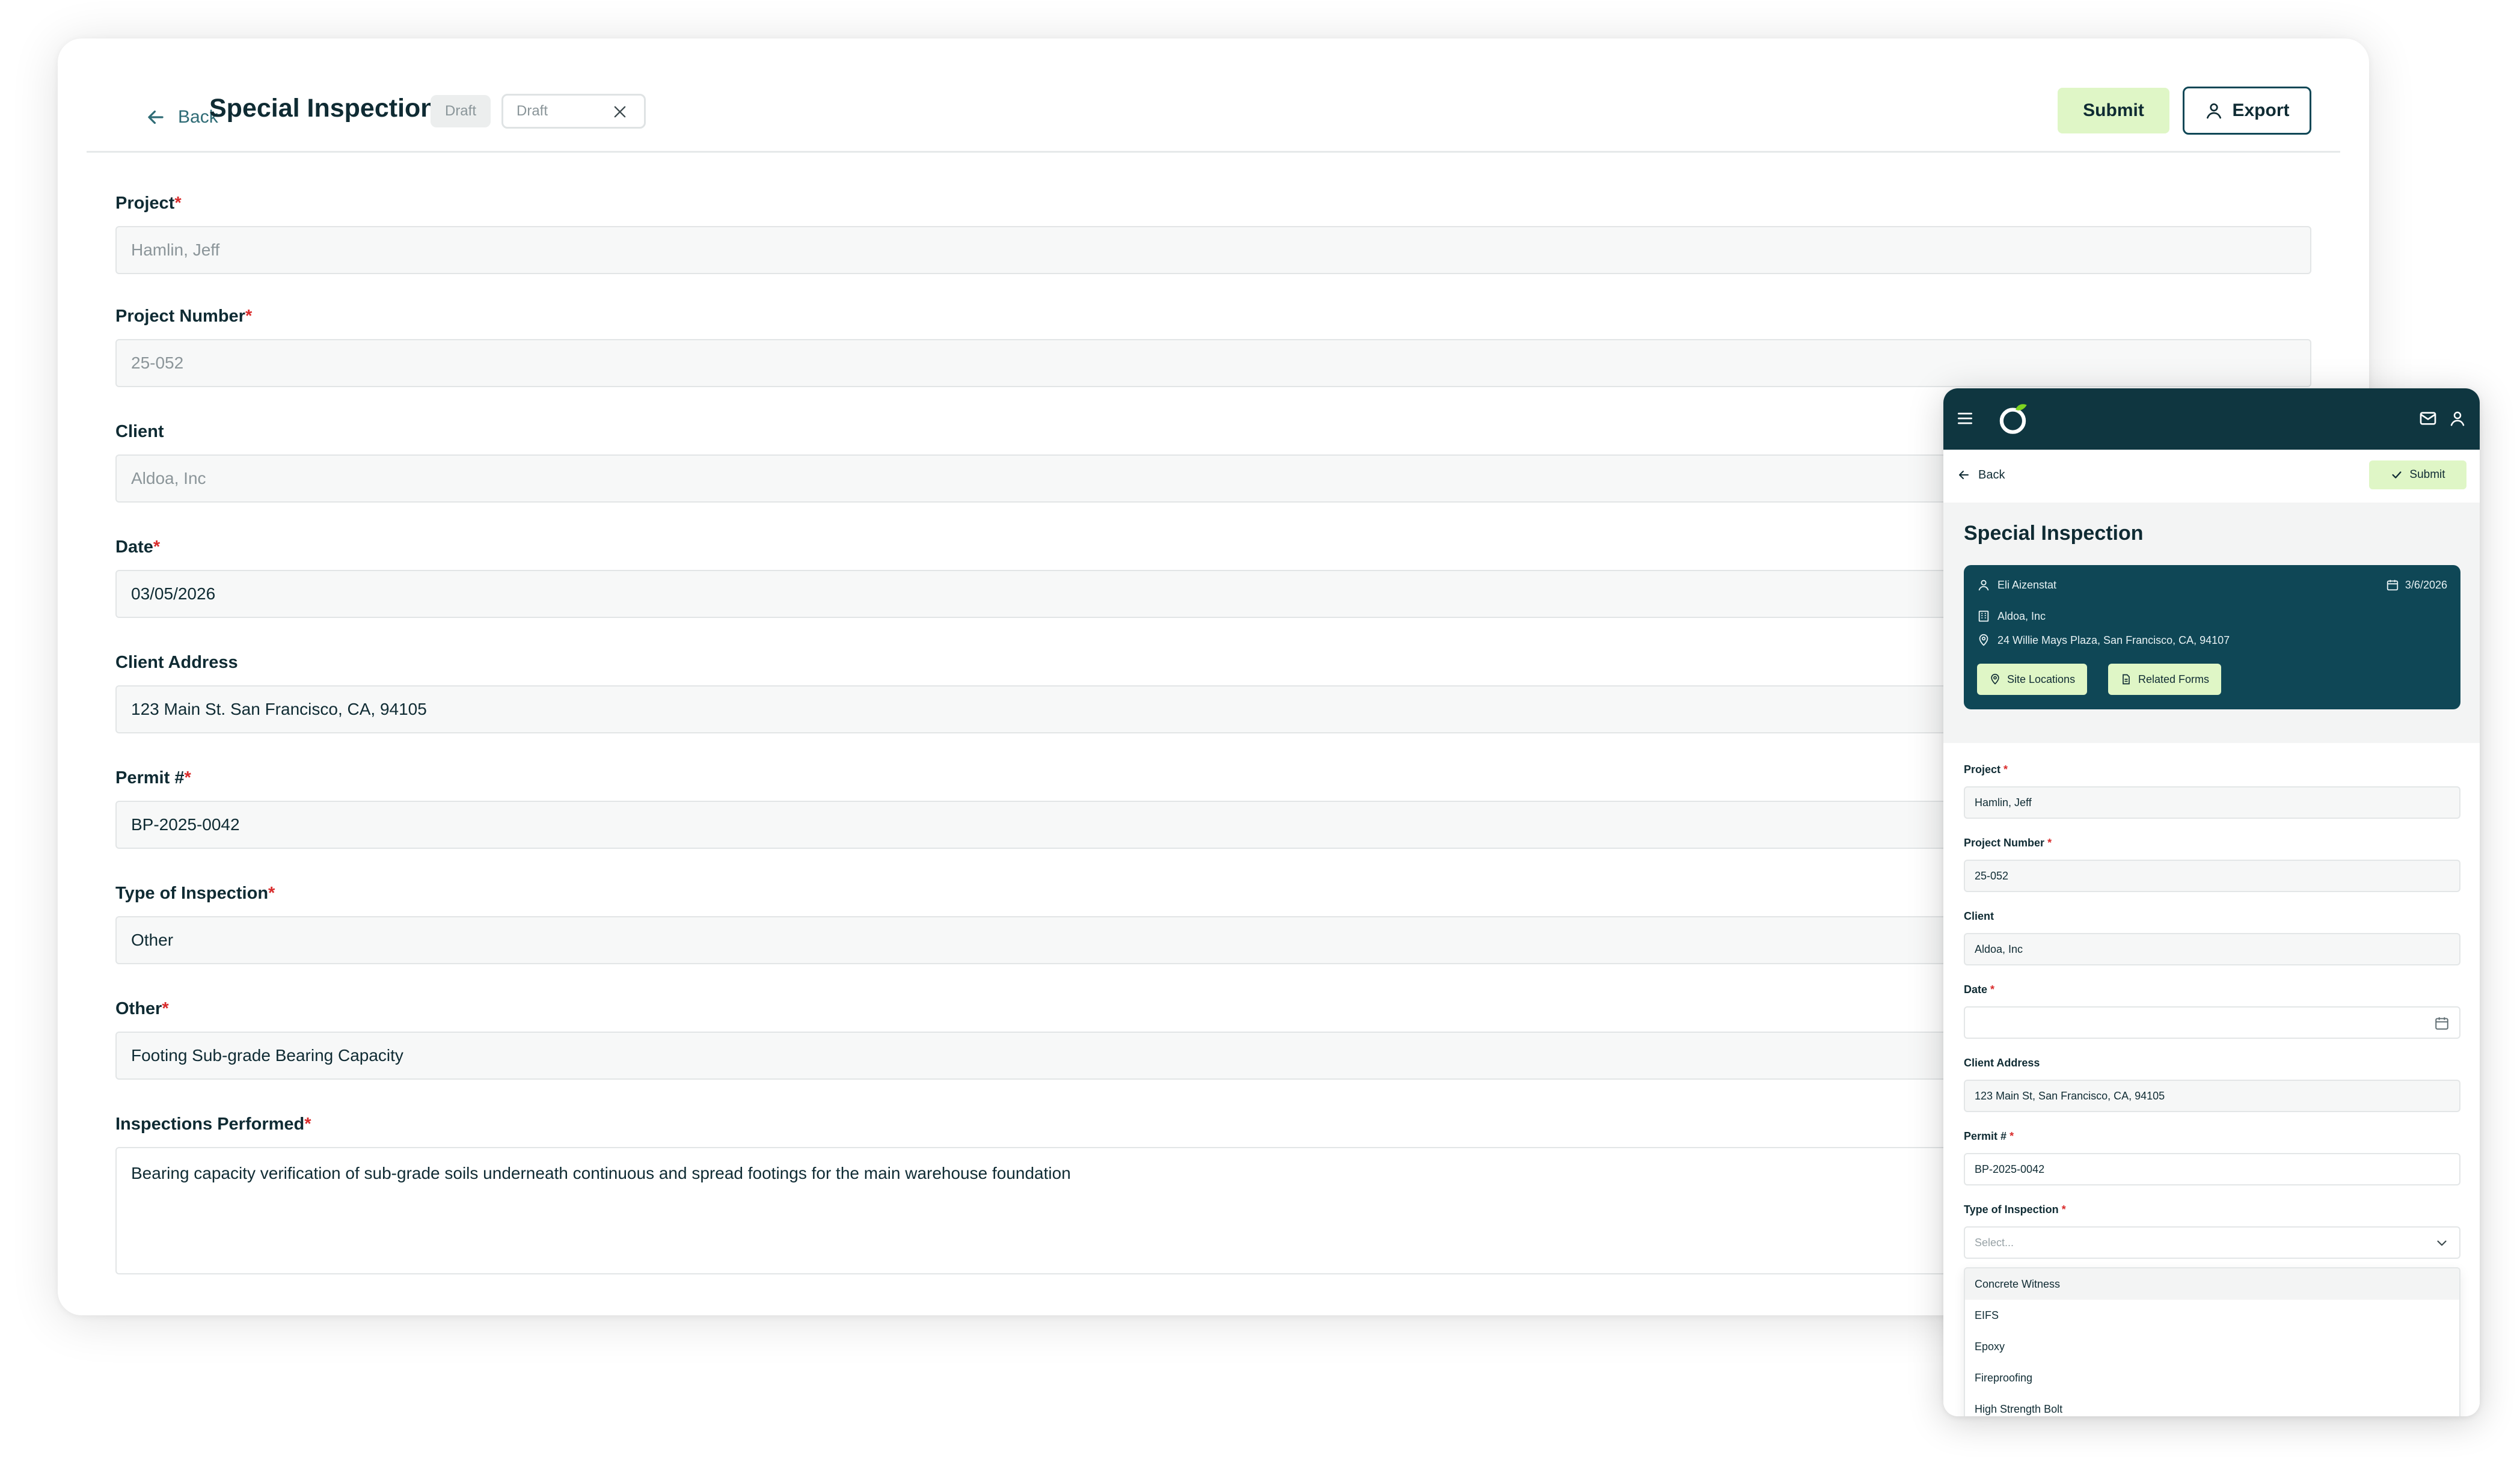  What do you see at coordinates (2212, 1022) in the screenshot?
I see `mobile-date-input` at bounding box center [2212, 1022].